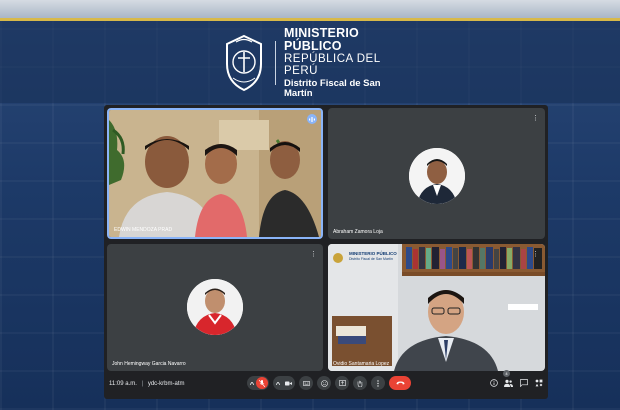  I want to click on participant-tile-john: ⋮ John Hemingway Garcia Navarro, so click(215, 307).